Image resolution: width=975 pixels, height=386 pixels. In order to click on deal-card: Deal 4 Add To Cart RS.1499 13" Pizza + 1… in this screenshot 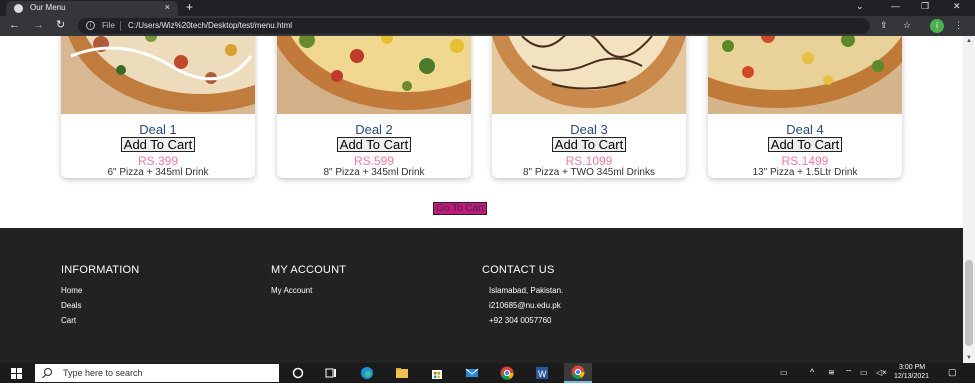, I will do `click(805, 107)`.